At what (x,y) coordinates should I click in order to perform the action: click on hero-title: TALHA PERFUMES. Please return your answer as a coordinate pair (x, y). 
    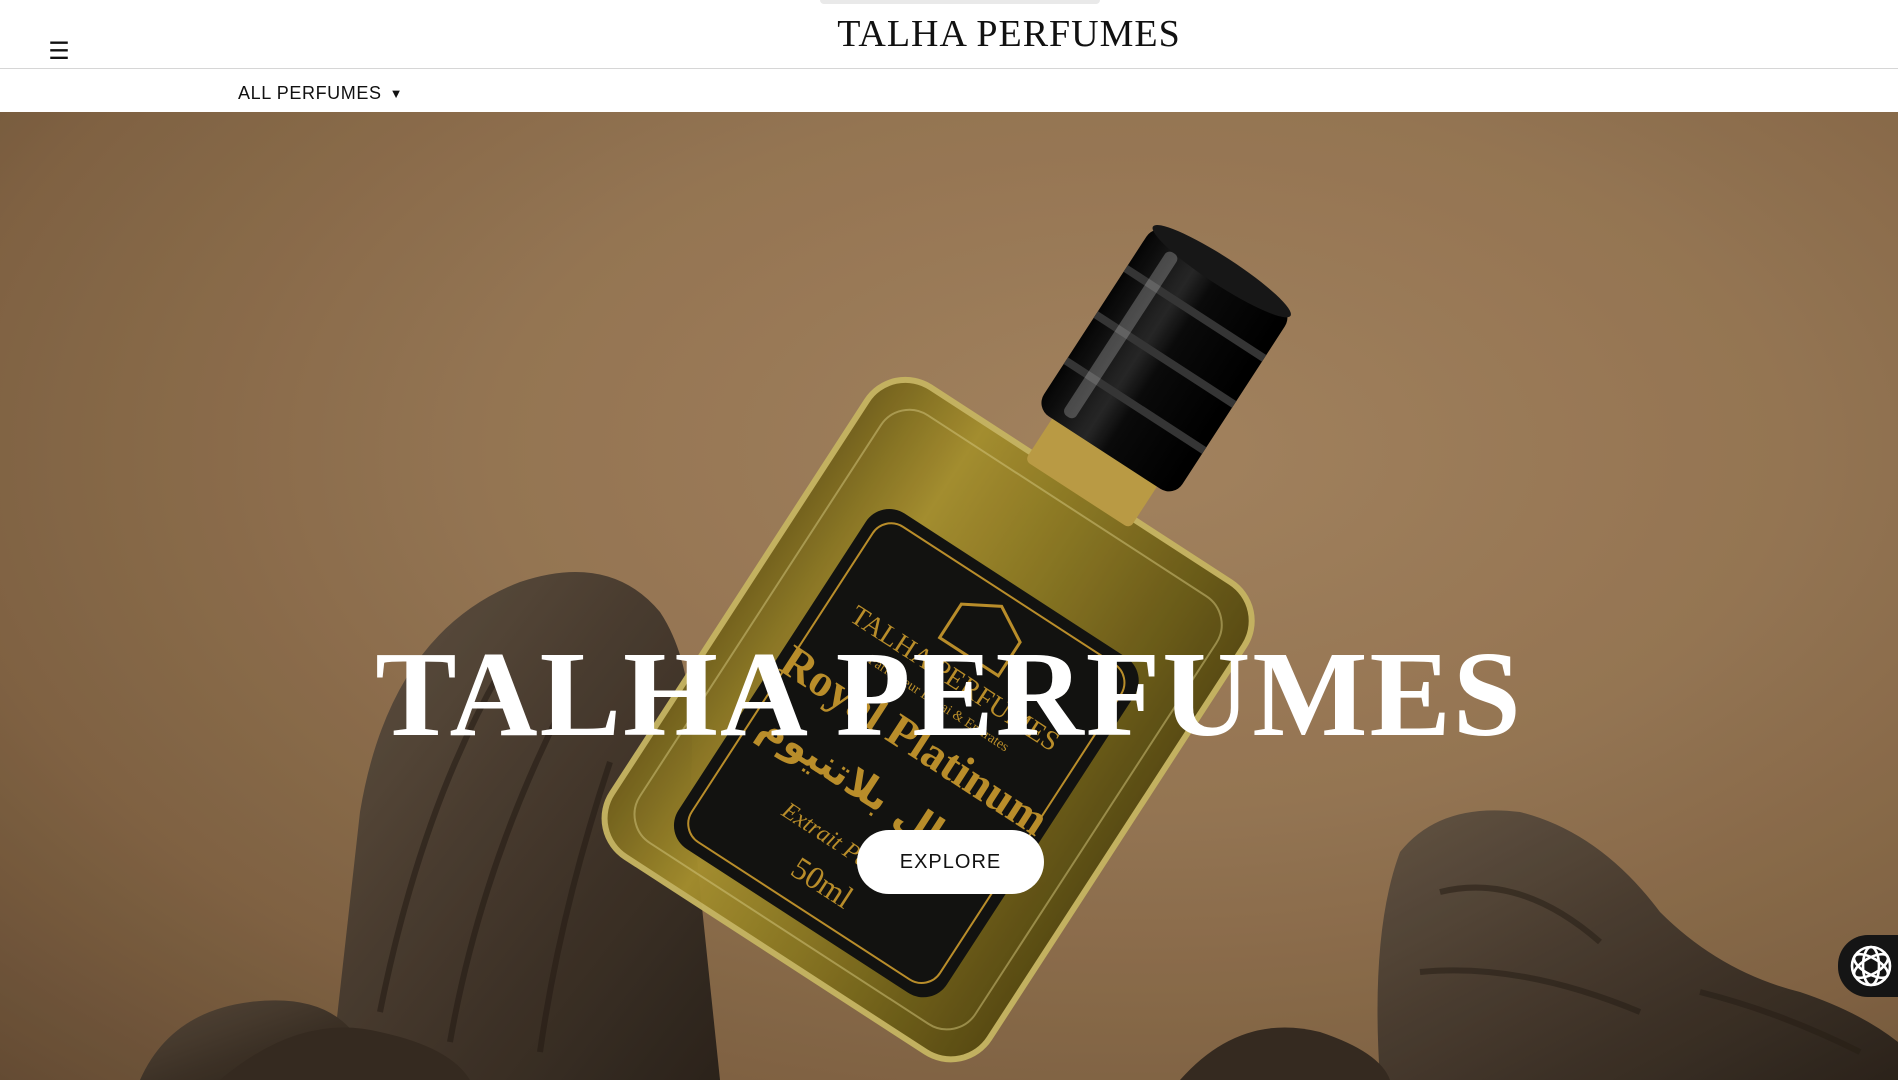
    Looking at the image, I should click on (949, 694).